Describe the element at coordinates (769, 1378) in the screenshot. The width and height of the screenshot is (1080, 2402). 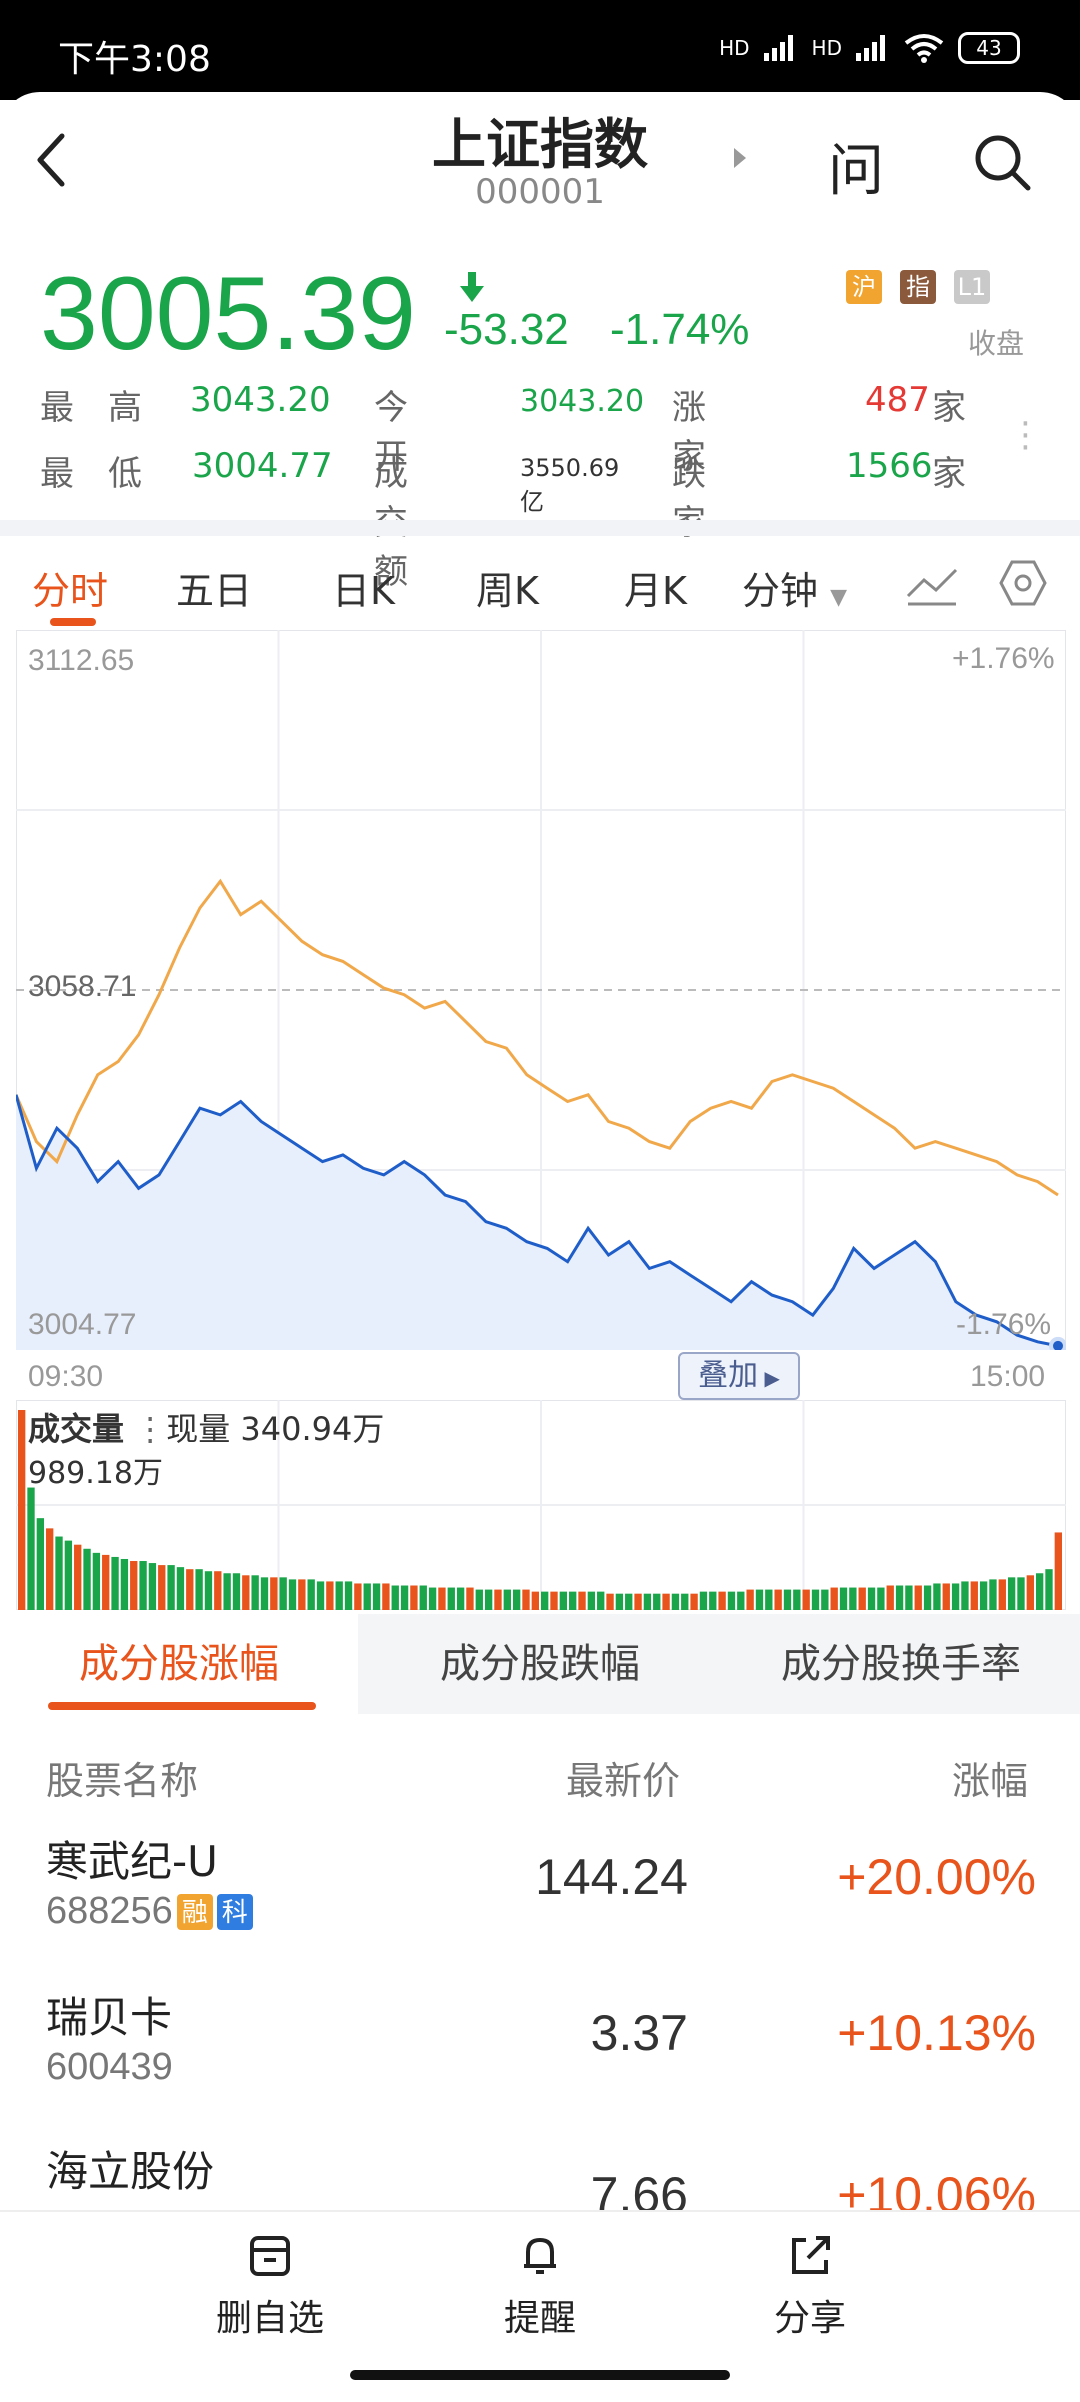
I see `play-icon: ▶` at that location.